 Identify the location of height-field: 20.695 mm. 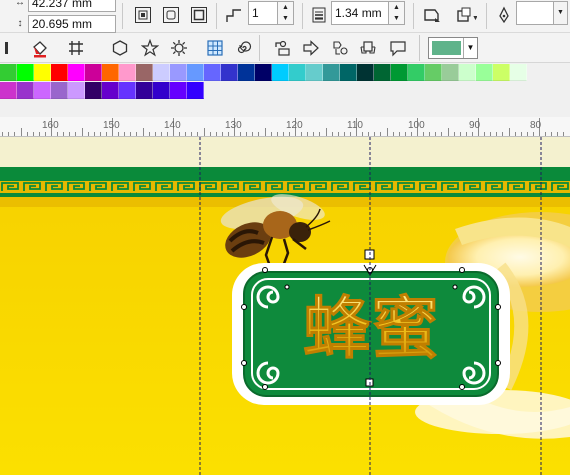
(72, 24).